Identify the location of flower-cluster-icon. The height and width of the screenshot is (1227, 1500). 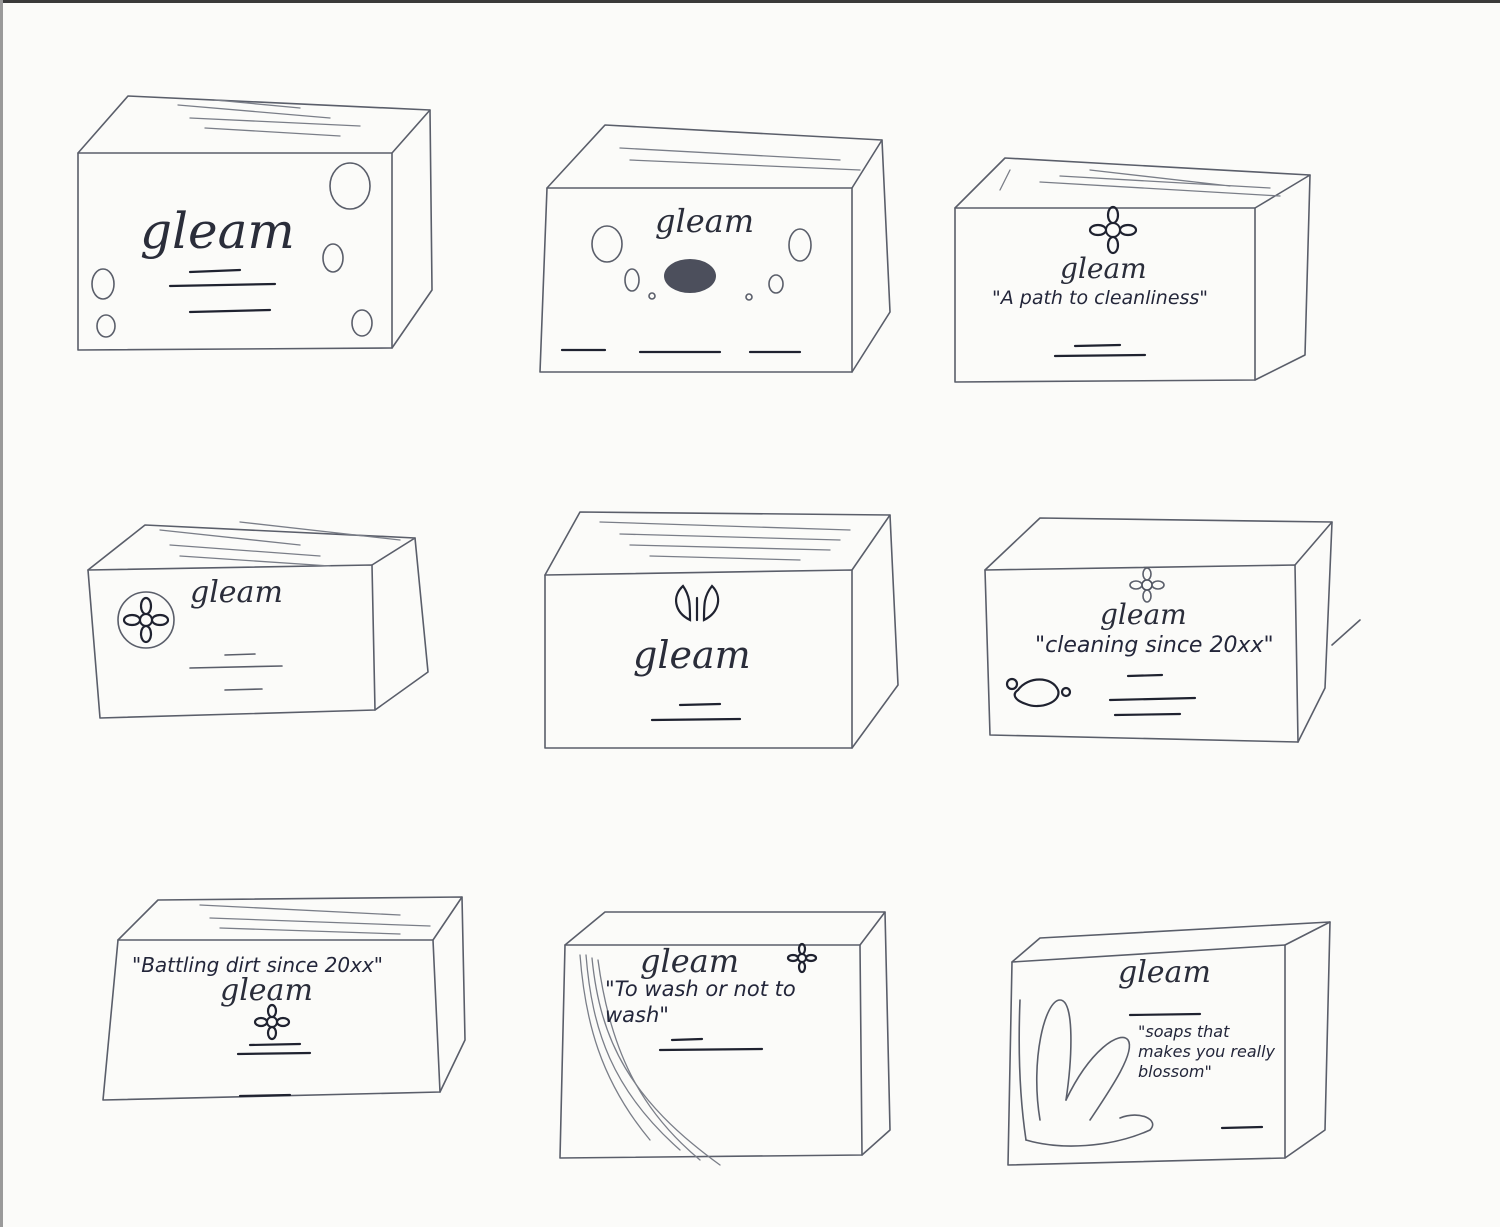
(1038, 692).